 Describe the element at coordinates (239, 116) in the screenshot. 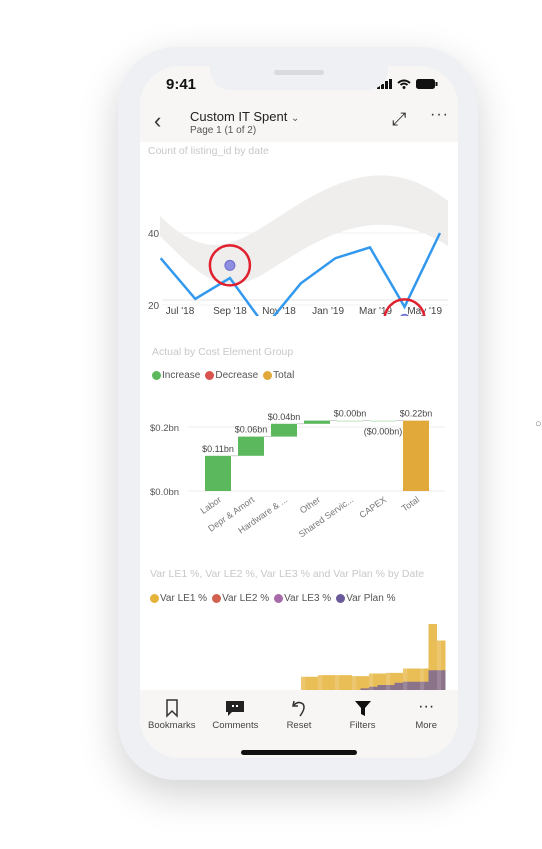

I see `report-title-text: Custom IT Spent` at that location.